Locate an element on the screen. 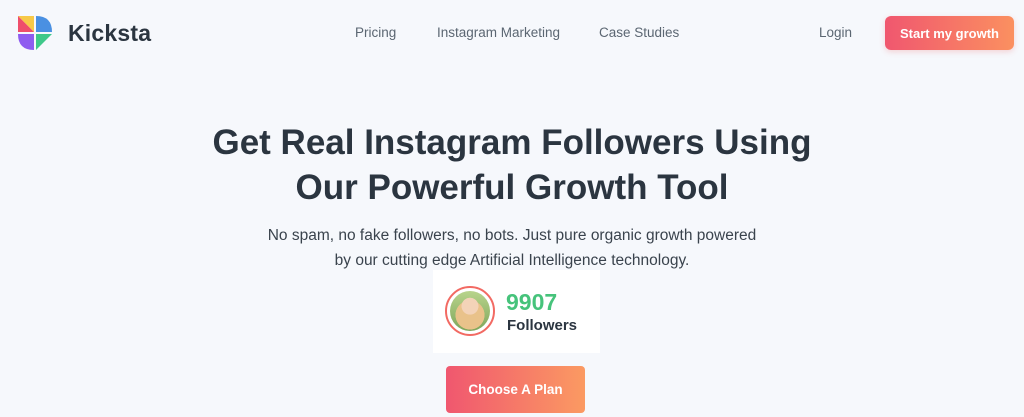 The width and height of the screenshot is (1024, 417). nav-item-instagram-marketing: Instagram Marketing is located at coordinates (498, 32).